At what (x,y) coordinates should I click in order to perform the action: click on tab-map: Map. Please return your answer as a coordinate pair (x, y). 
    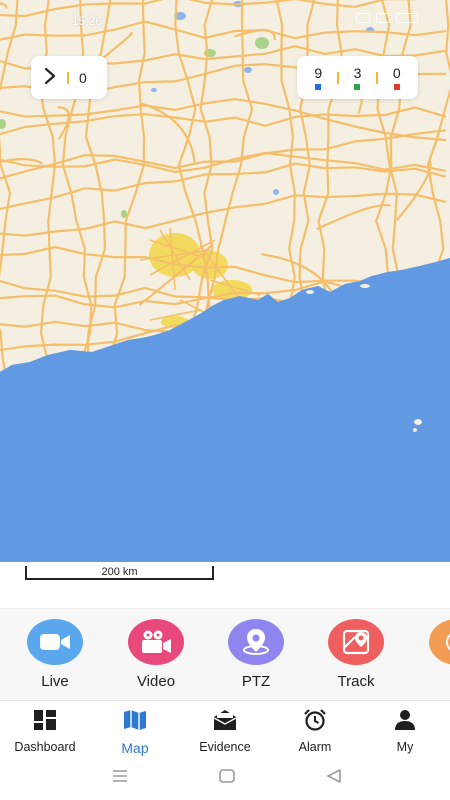
    Looking at the image, I should click on (135, 732).